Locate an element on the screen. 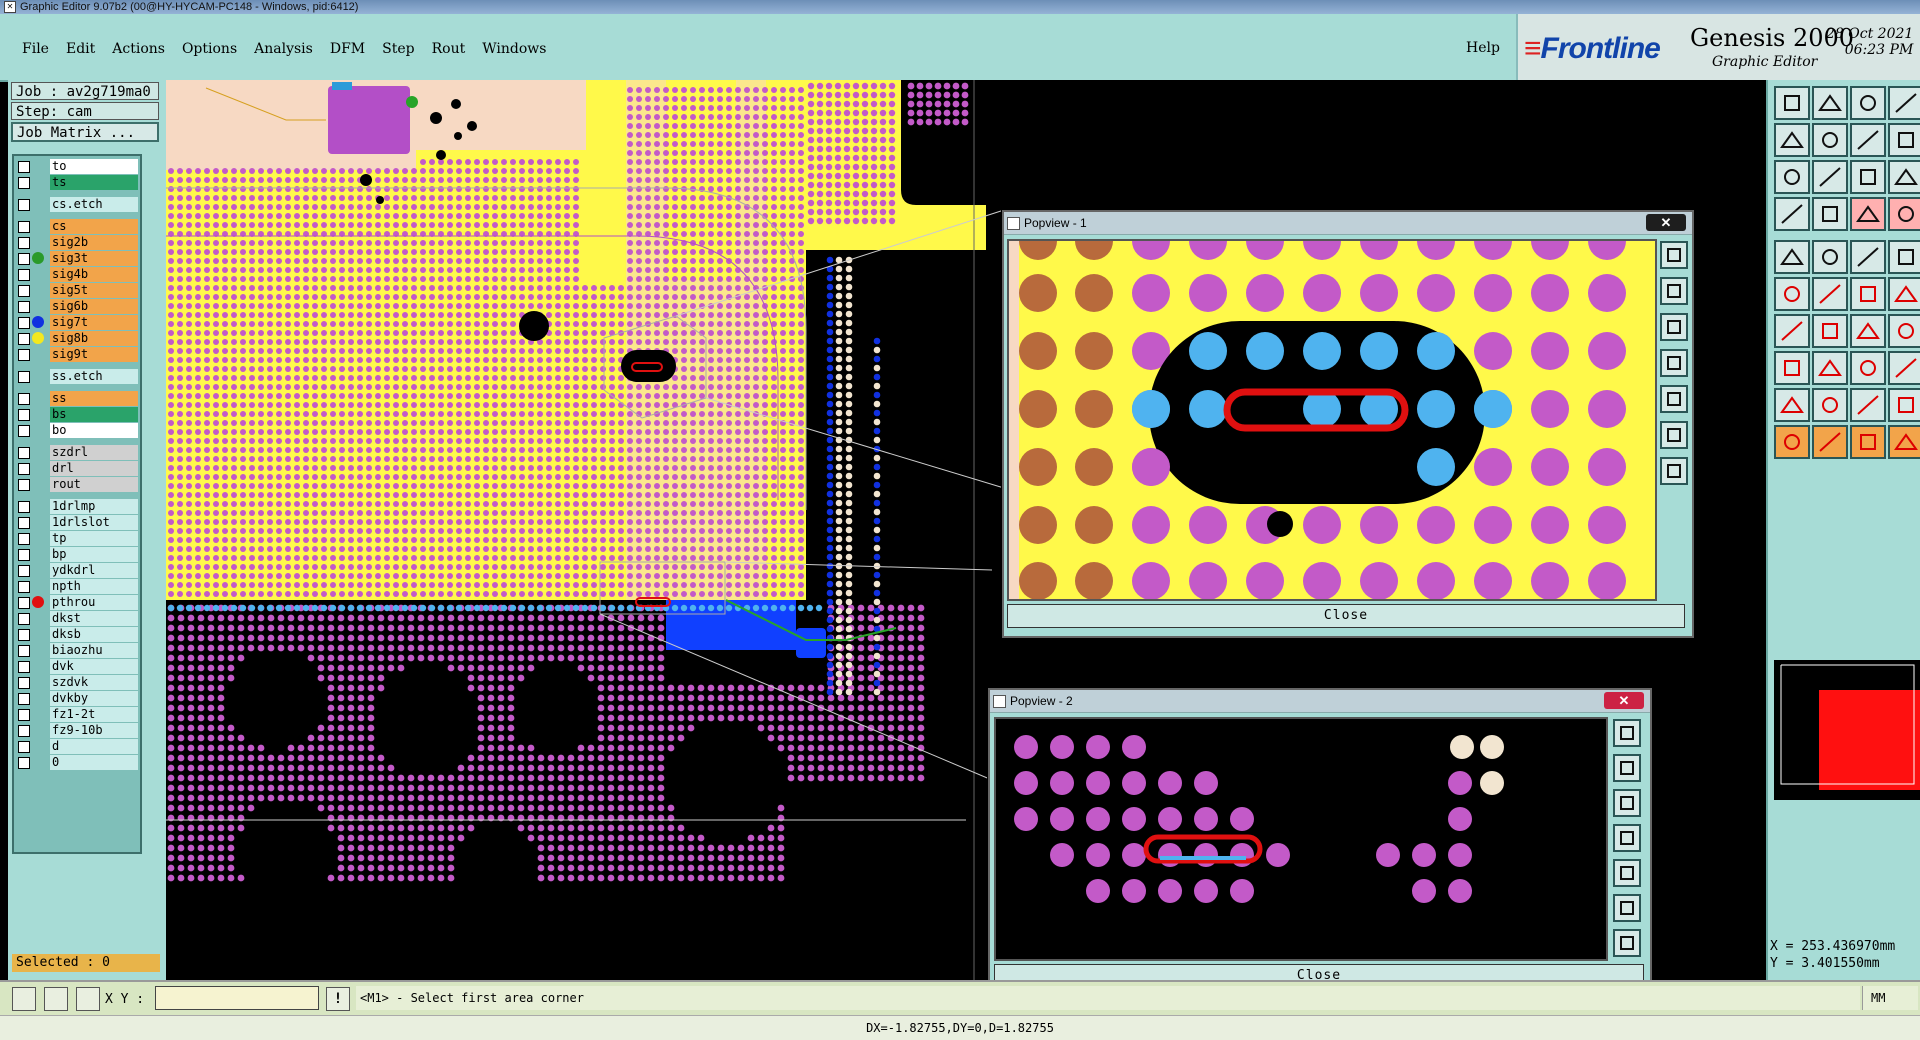  layer-row: to is located at coordinates (77, 166).